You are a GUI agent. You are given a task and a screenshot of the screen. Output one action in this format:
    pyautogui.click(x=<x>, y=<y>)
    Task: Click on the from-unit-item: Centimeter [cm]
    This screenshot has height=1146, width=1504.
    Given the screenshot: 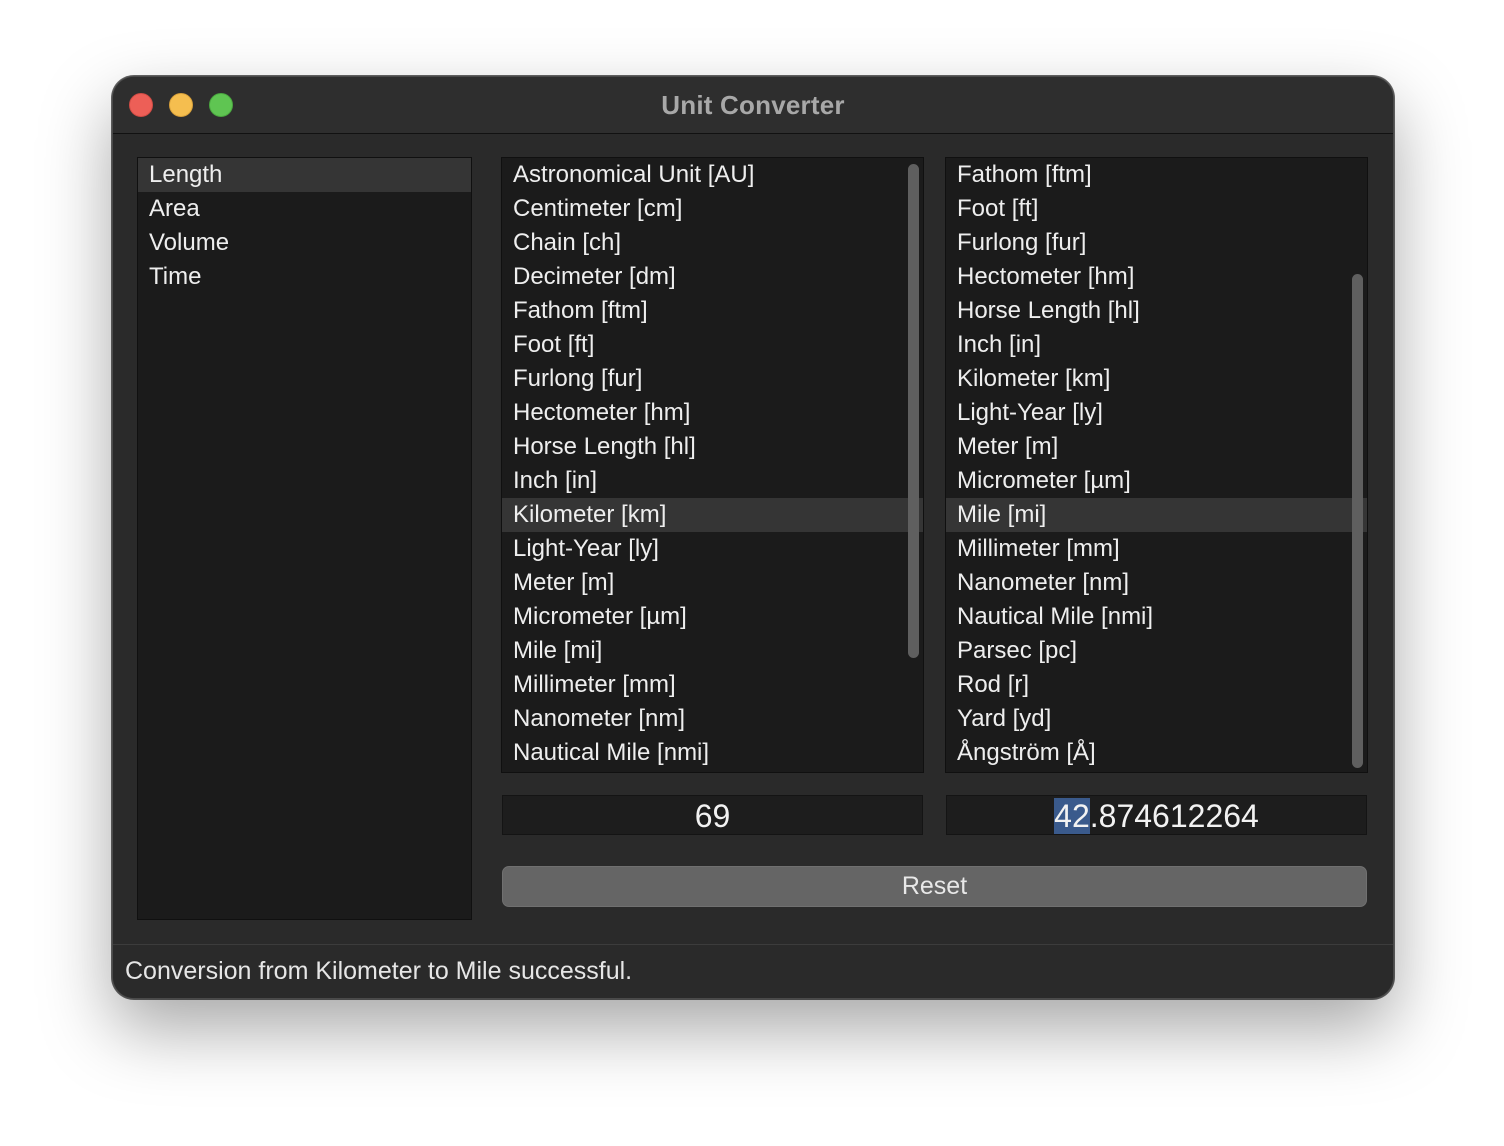 What is the action you would take?
    pyautogui.click(x=712, y=209)
    